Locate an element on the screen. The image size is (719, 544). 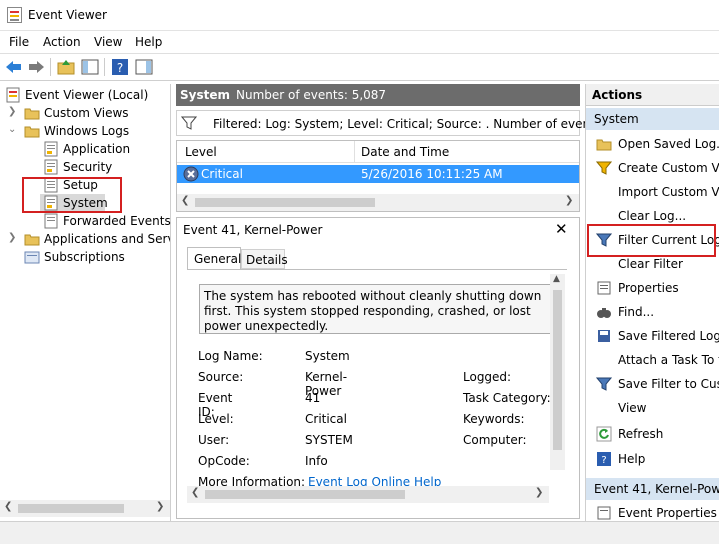
tree-item-windows-logs: ⌄ Windows Logs is located at coordinates (85, 131).